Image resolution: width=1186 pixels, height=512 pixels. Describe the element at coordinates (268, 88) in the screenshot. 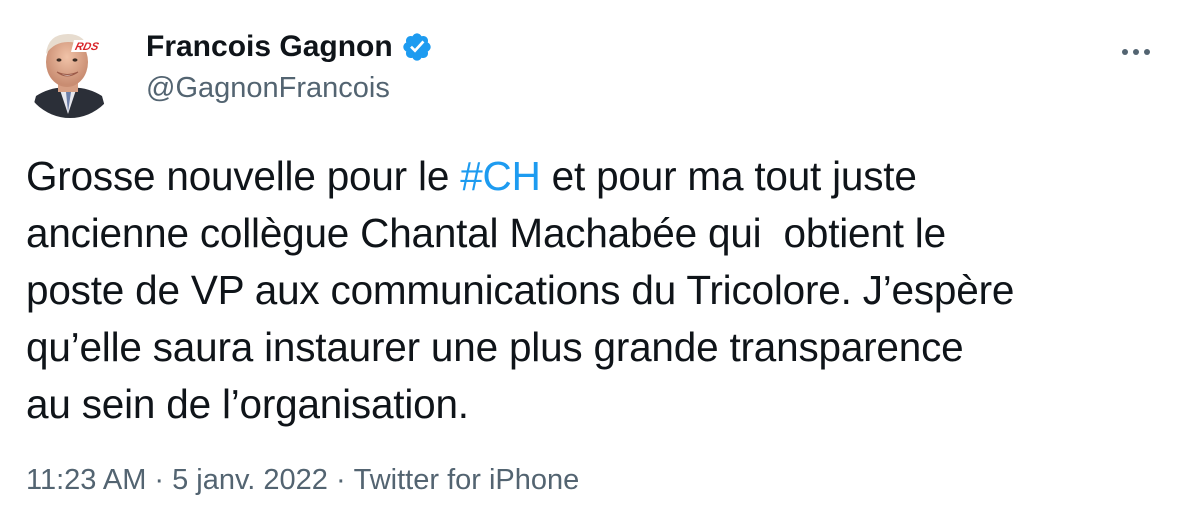

I see `author-handle: @GagnonFrancois` at that location.